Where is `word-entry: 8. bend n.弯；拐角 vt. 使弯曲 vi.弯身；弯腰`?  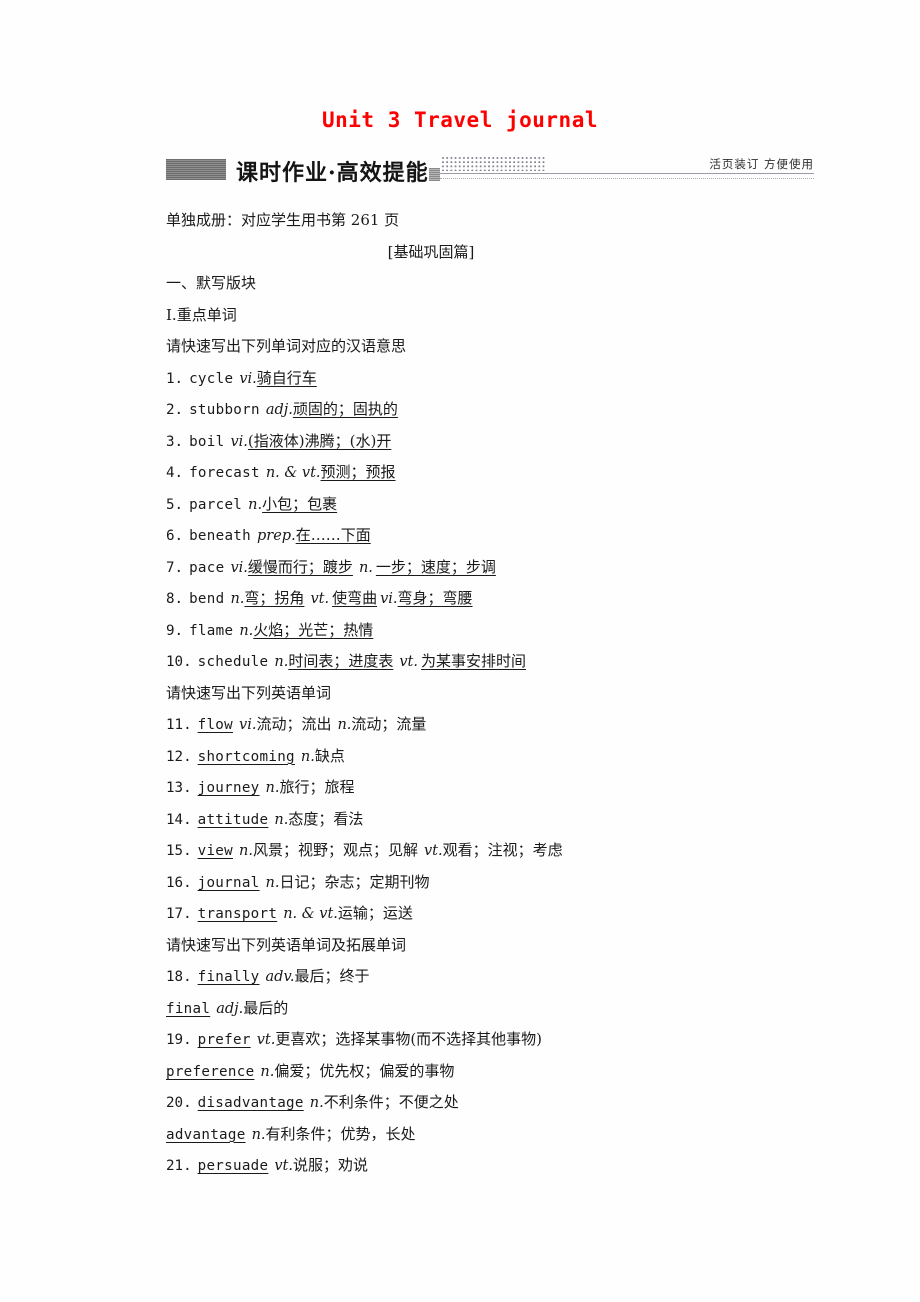
word-entry: 8. bend n.弯；拐角 vt. 使弯曲 vi.弯身；弯腰 is located at coordinates (516, 599).